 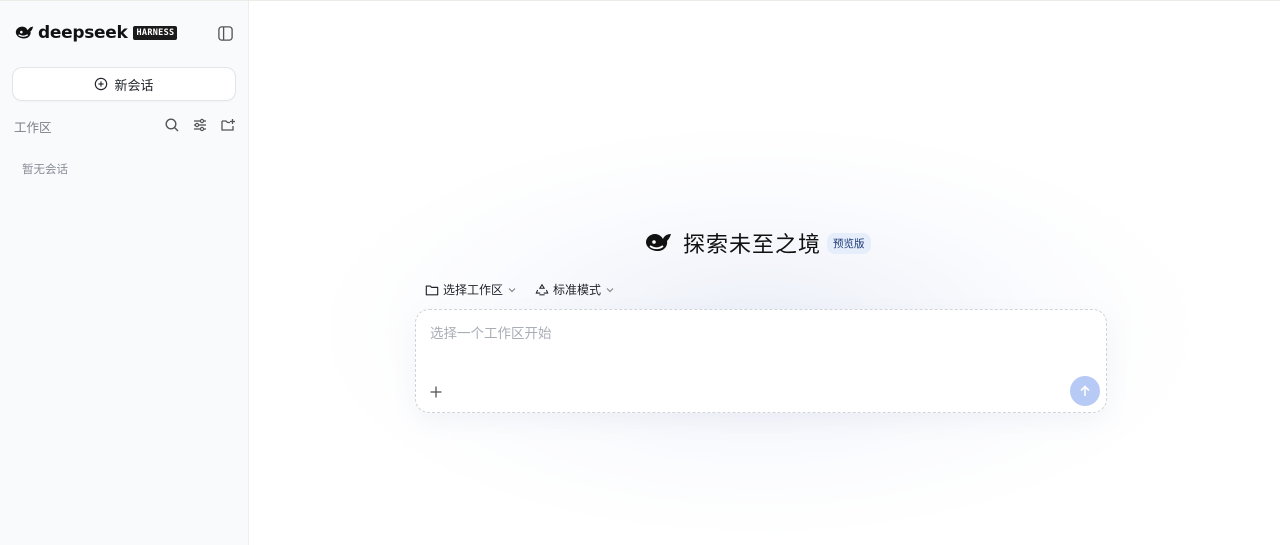 I want to click on composer-box, so click(x=761, y=361).